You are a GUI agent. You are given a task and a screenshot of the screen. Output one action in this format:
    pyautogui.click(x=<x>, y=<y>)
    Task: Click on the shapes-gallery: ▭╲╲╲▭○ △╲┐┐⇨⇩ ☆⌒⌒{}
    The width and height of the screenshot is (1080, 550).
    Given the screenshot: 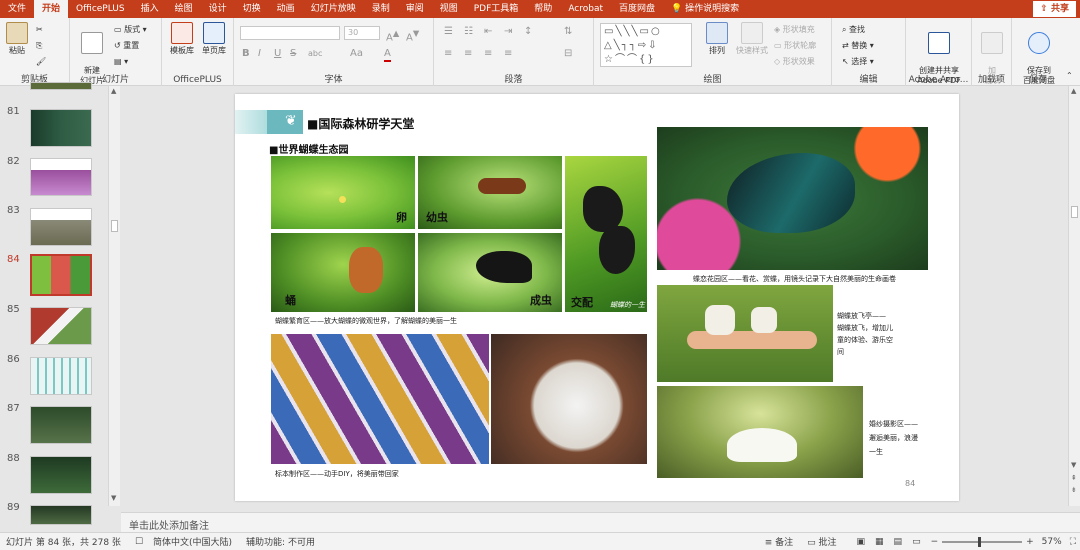 What is the action you would take?
    pyautogui.click(x=646, y=45)
    